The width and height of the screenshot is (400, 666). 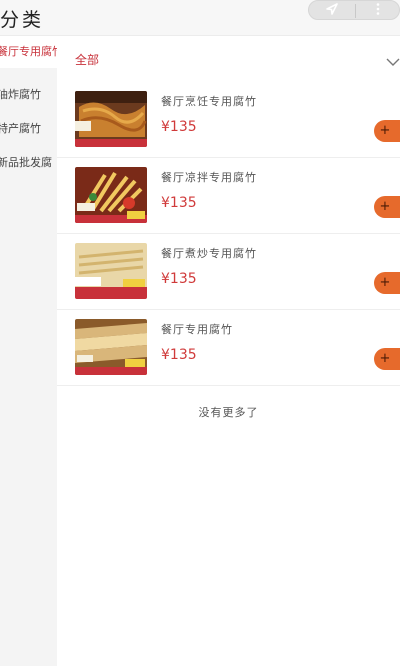 I want to click on product-name: 餐厅烹饪专用腐竹, so click(x=209, y=101).